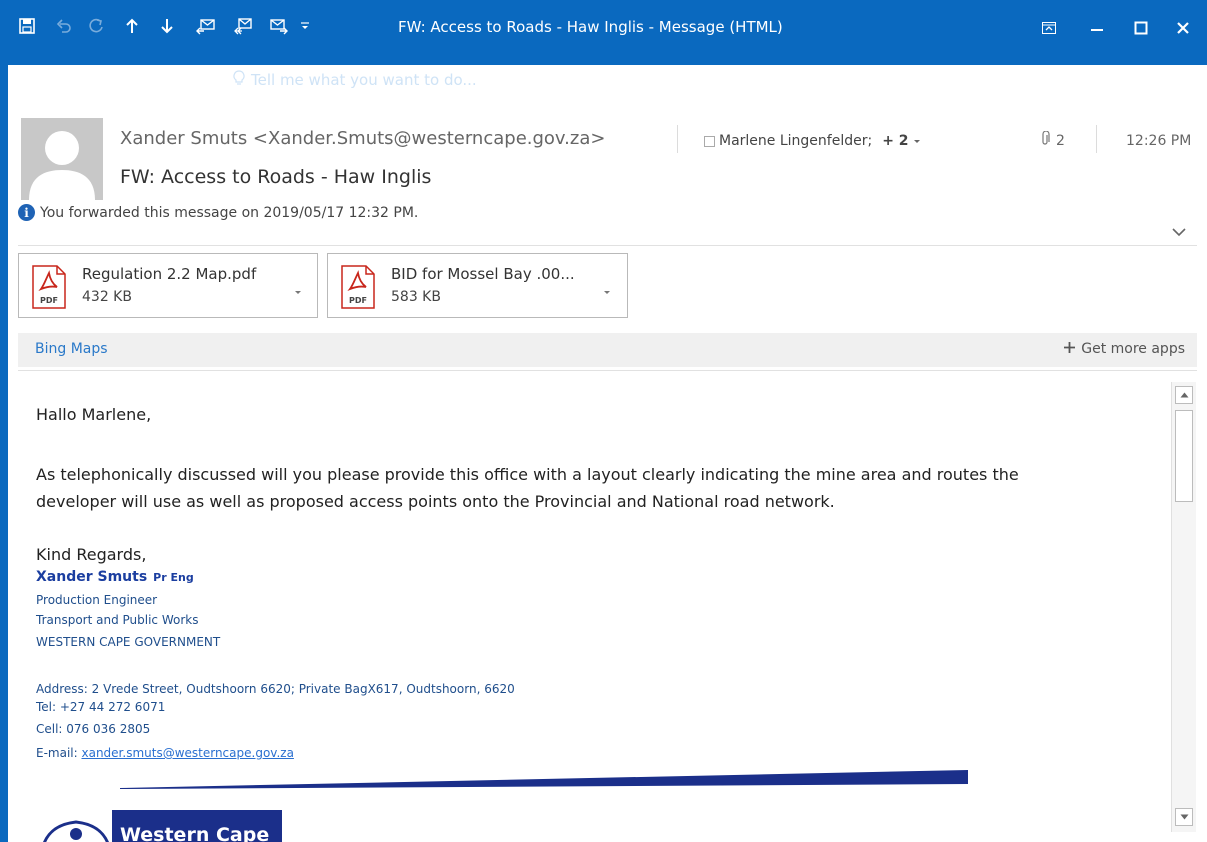 The image size is (1207, 842). Describe the element at coordinates (279, 26) in the screenshot. I see `forward-icon` at that location.